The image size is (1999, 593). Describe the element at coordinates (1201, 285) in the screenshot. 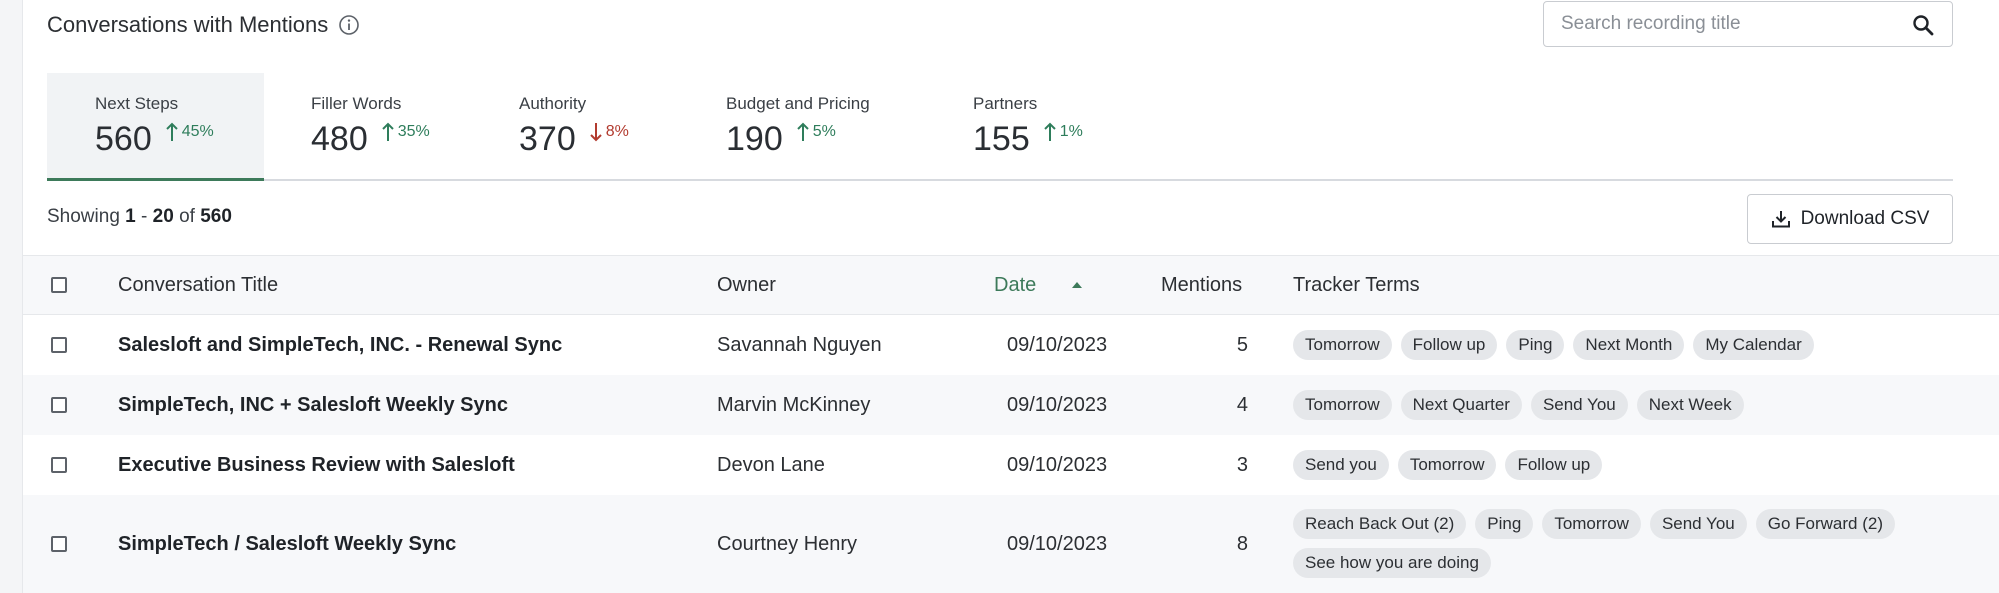

I see `column-header-mentions: Mentions` at that location.